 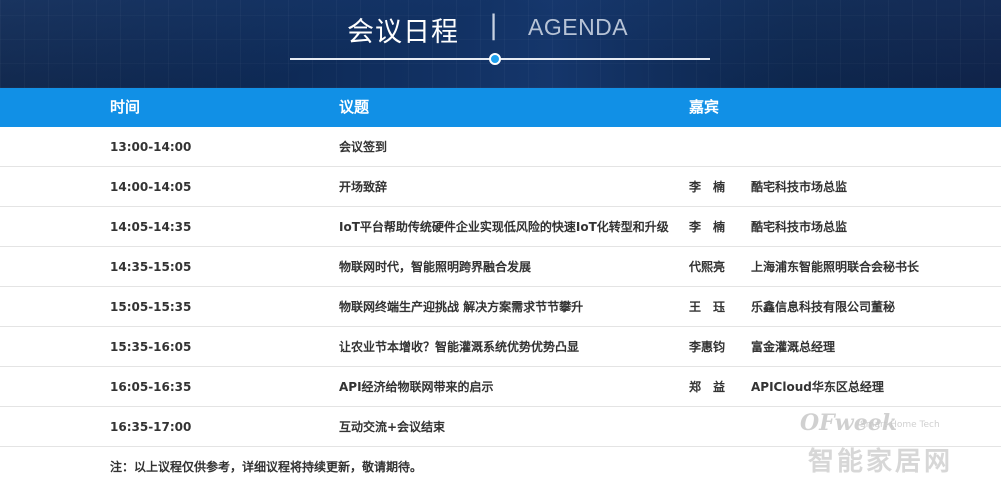 I want to click on table-row: 16:35-17:00 互动交流+会议结束, so click(x=500, y=427).